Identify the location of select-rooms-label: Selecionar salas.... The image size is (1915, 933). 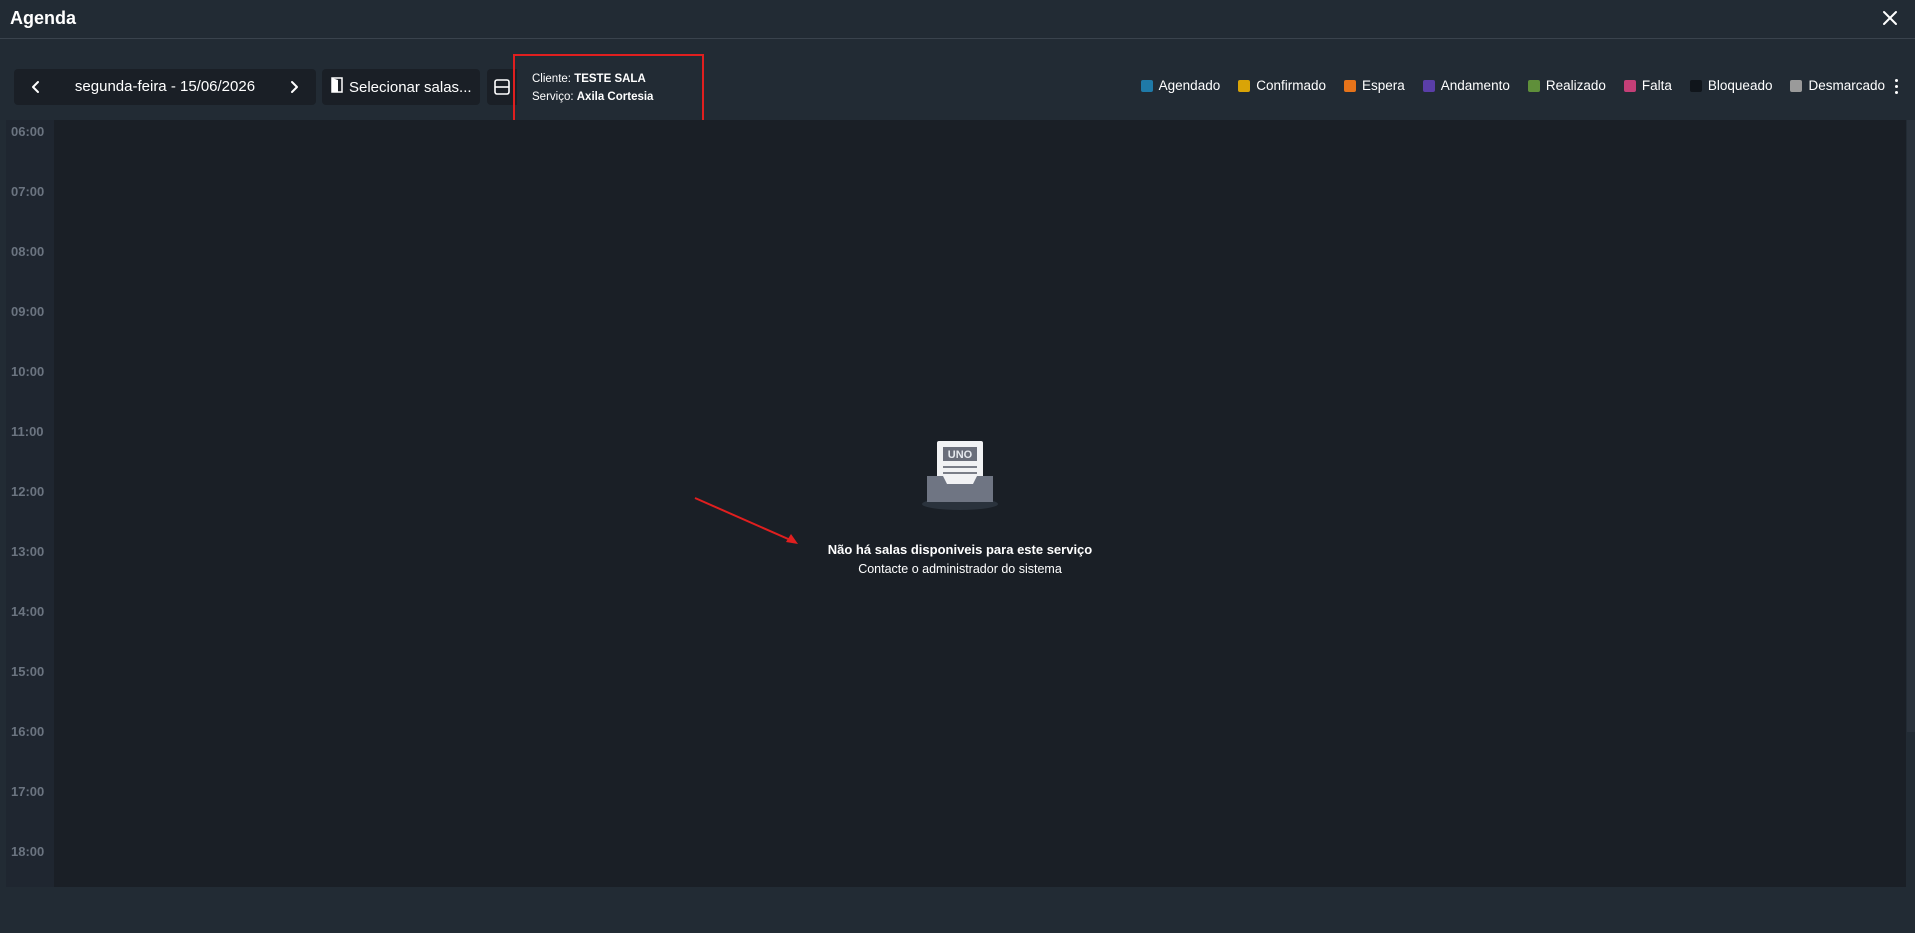
(410, 87).